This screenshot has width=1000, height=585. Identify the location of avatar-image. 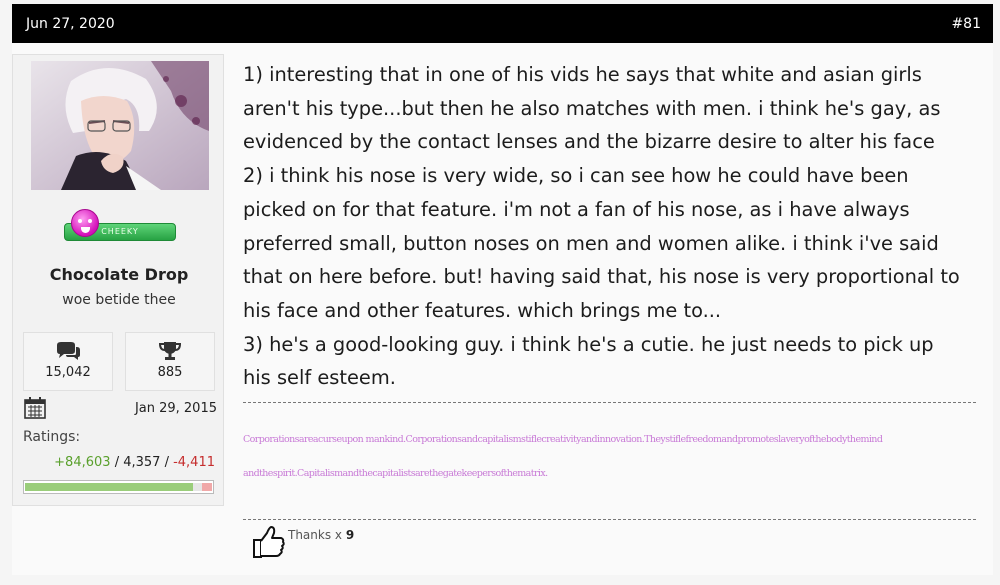
(120, 125).